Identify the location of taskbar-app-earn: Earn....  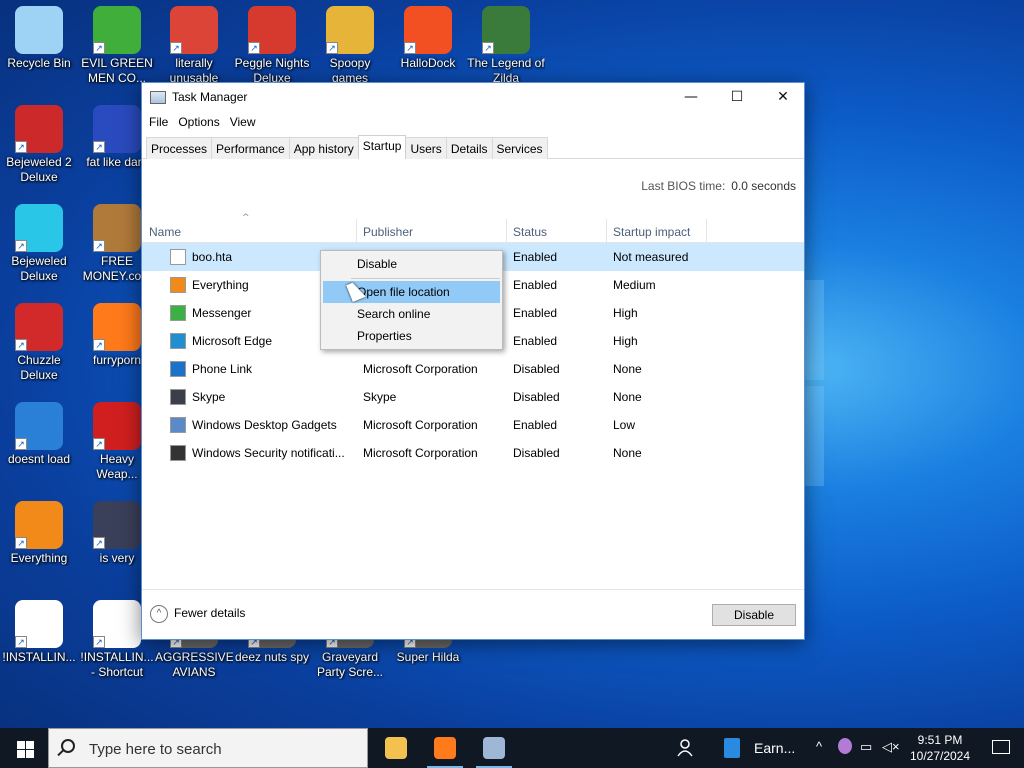
(761, 748).